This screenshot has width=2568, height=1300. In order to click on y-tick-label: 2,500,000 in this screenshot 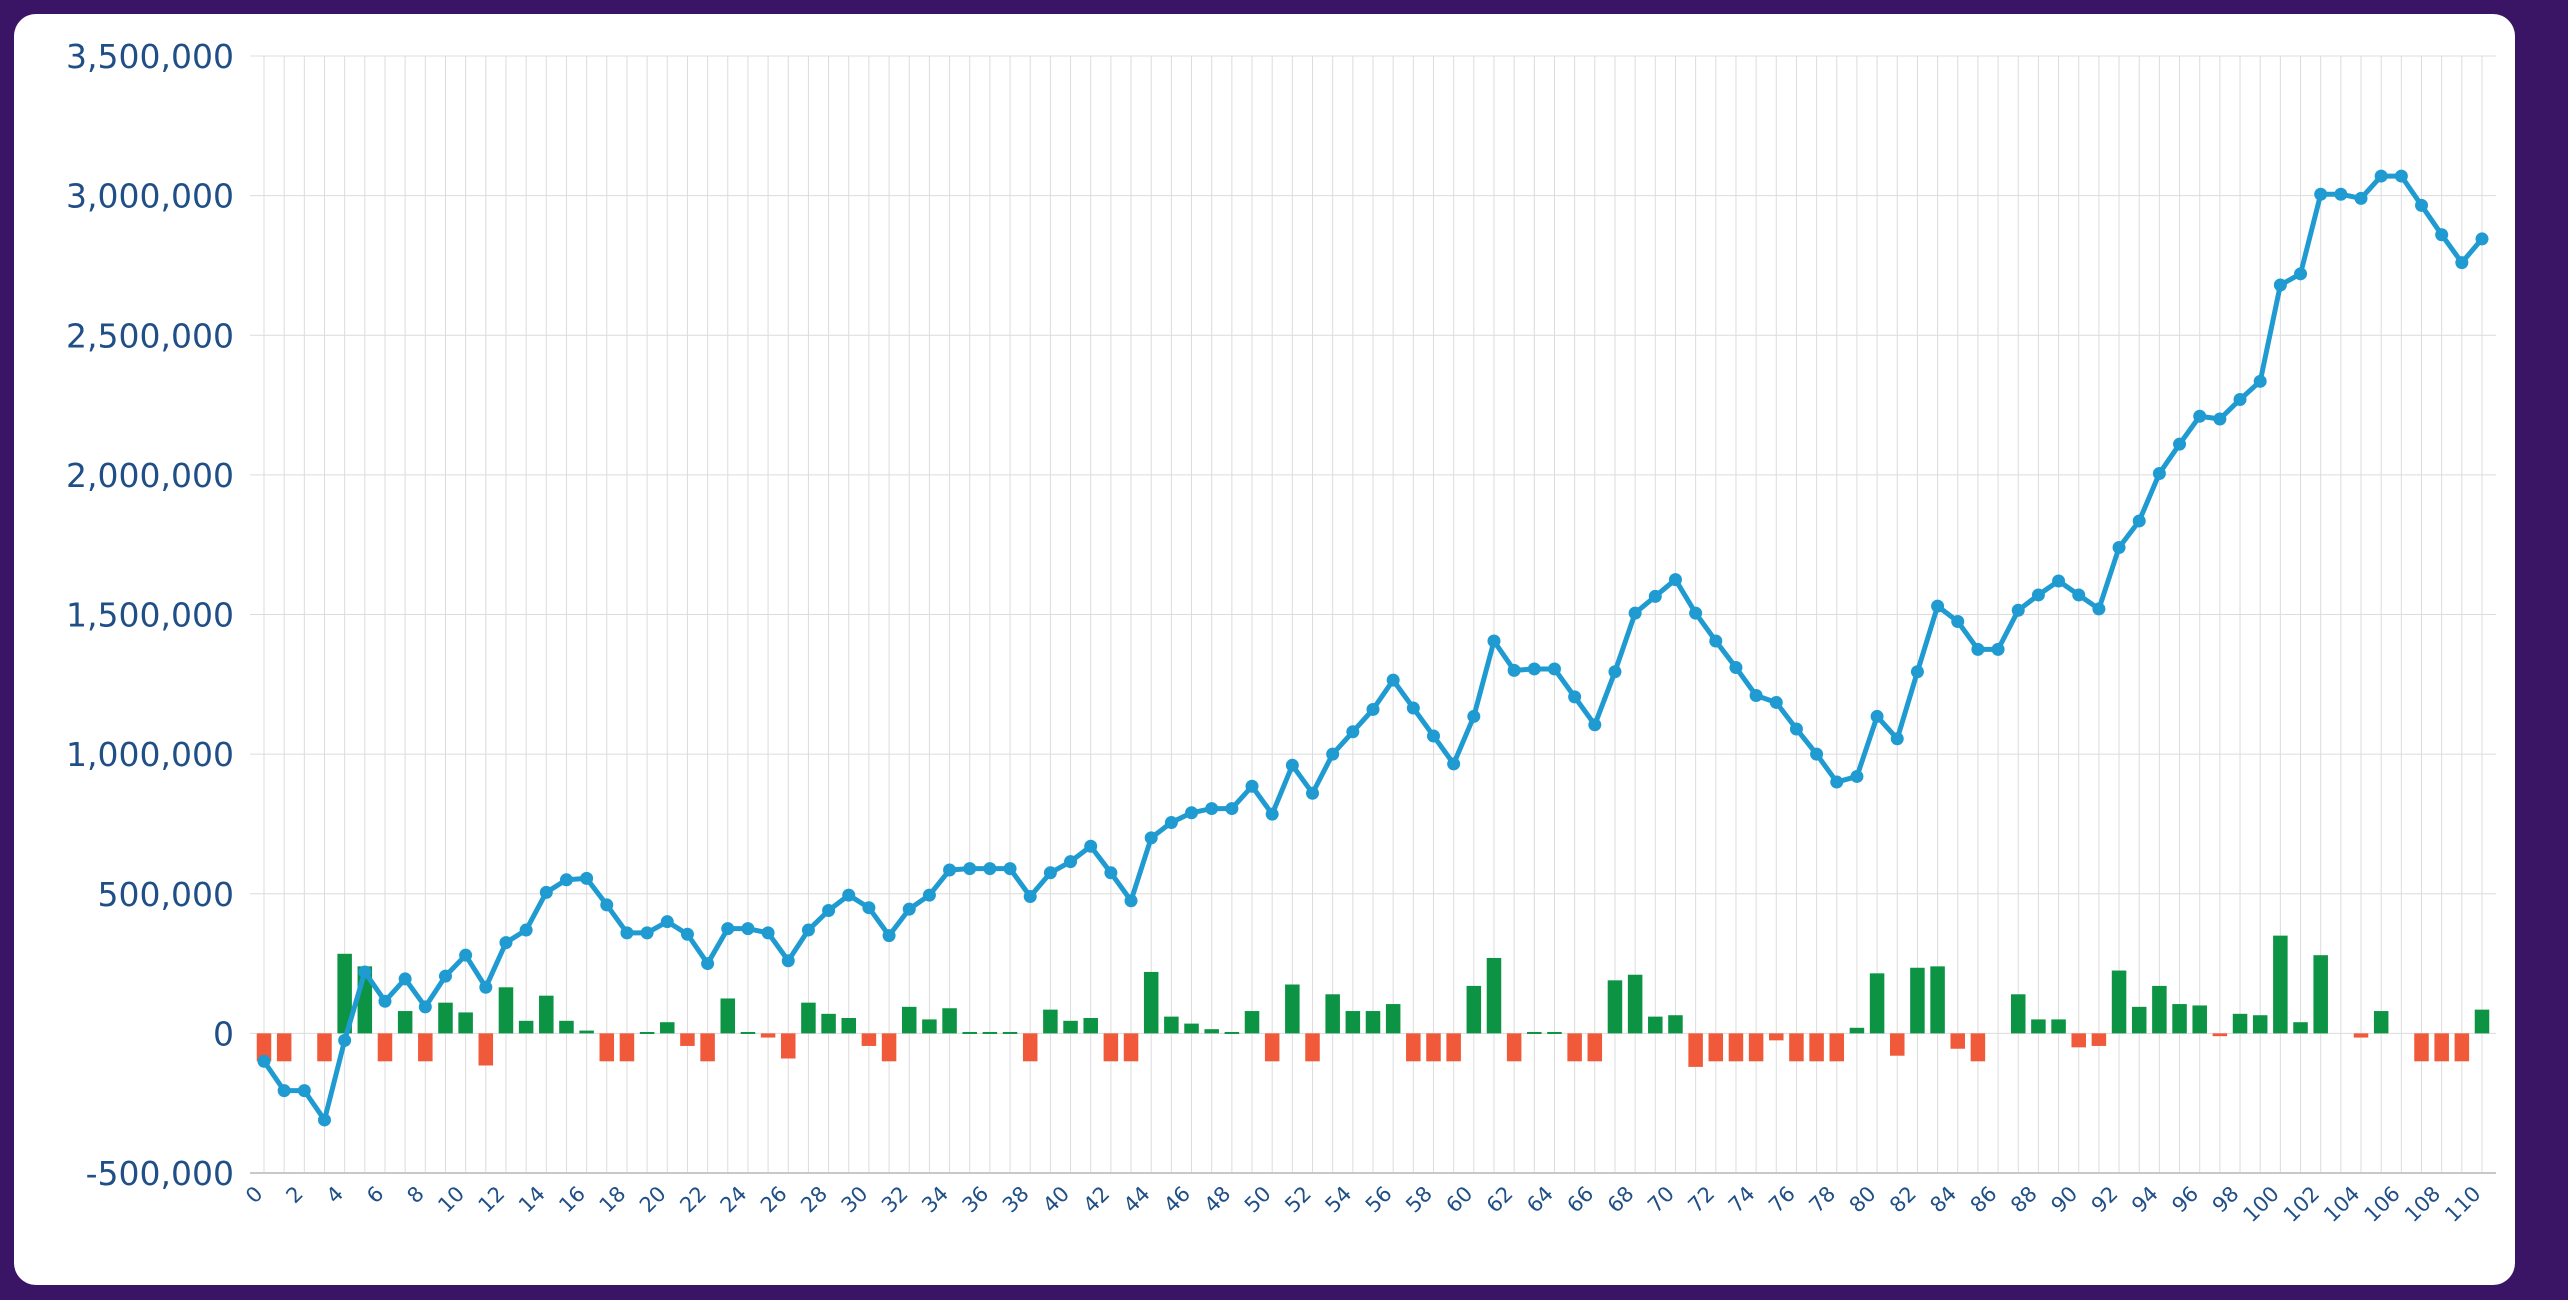, I will do `click(150, 335)`.